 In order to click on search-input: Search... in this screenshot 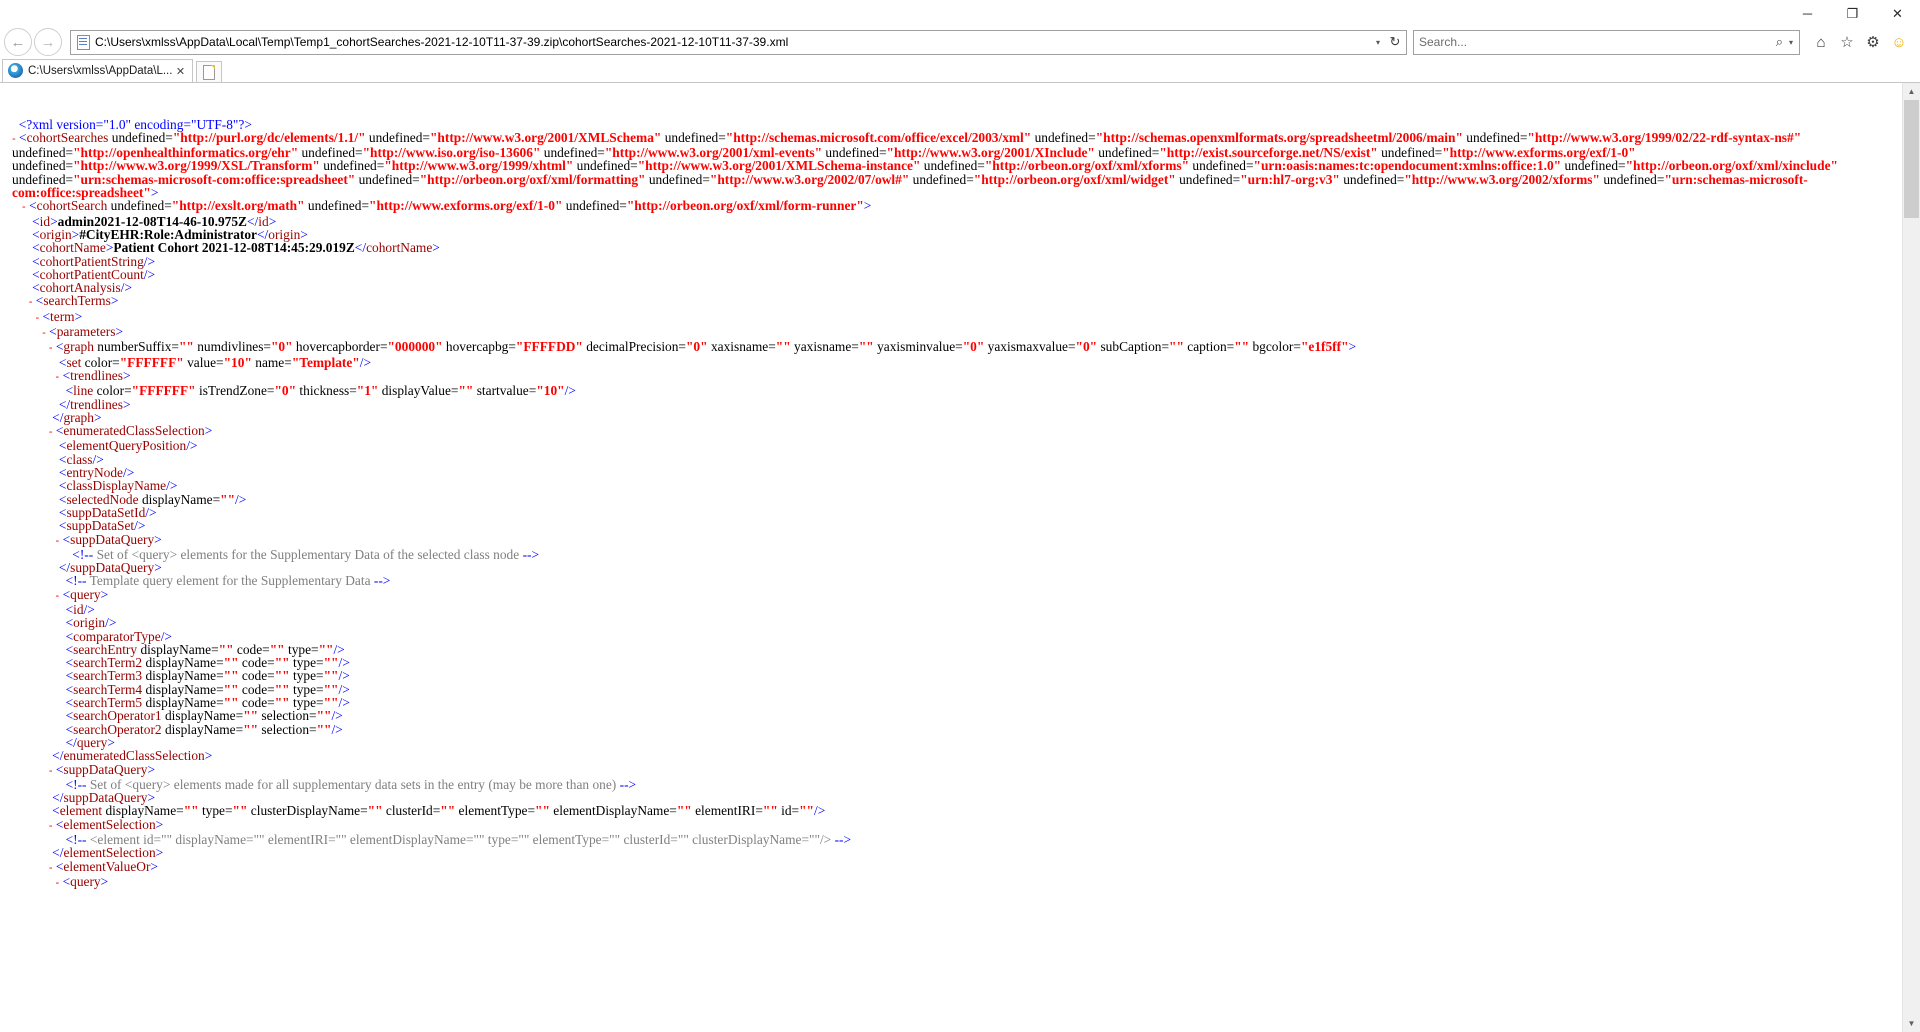, I will do `click(1597, 42)`.